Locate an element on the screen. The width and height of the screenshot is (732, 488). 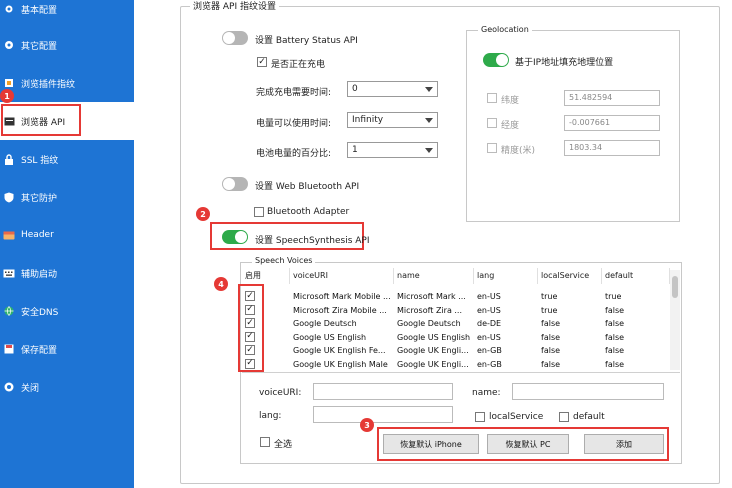
sidebar-item-ssl-fingerprint: SSL 指纹 is located at coordinates (67, 159).